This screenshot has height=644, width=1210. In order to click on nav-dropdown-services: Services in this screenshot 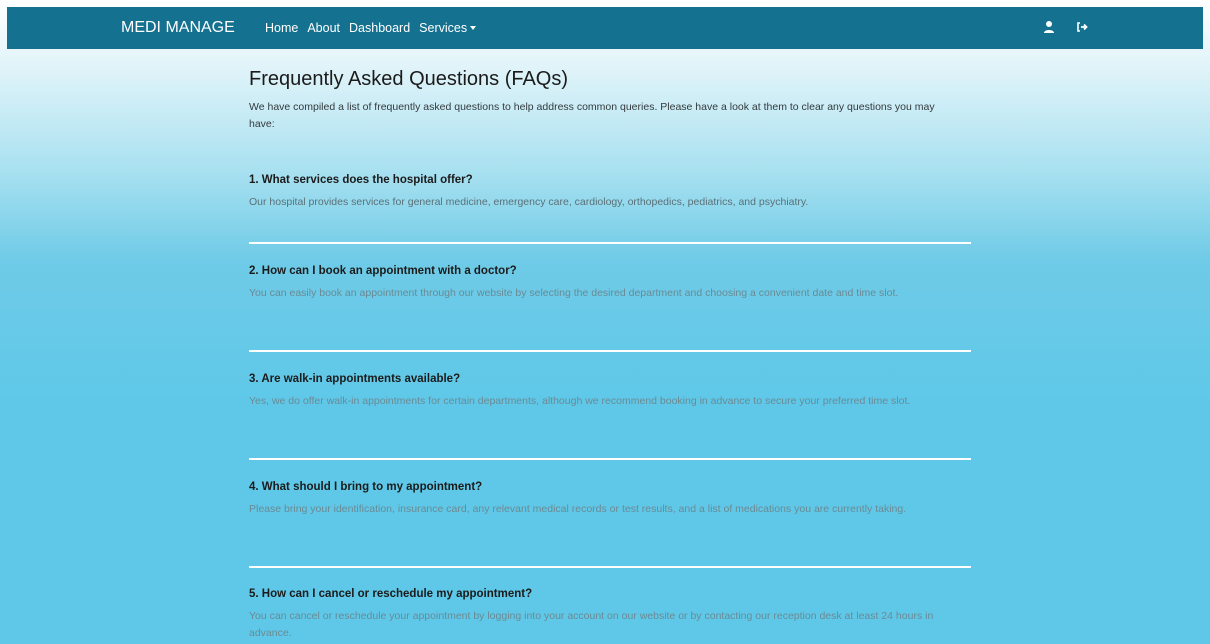, I will do `click(448, 28)`.